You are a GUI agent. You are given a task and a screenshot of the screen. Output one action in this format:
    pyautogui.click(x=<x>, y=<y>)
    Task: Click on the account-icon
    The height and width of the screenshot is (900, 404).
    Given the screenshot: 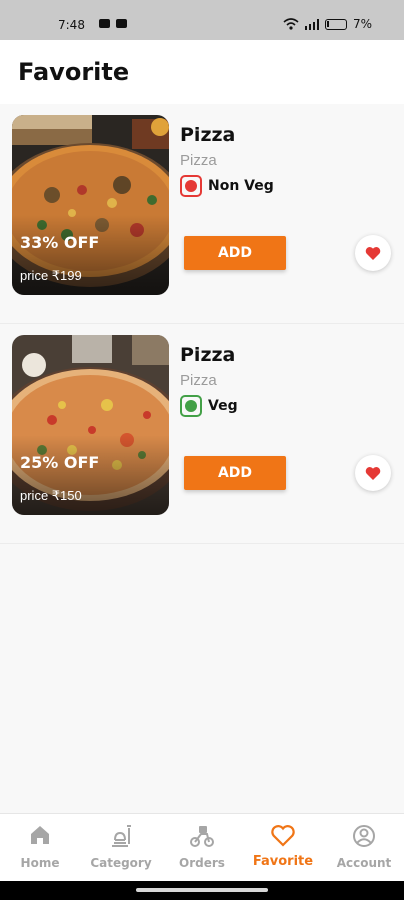 What is the action you would take?
    pyautogui.click(x=364, y=836)
    